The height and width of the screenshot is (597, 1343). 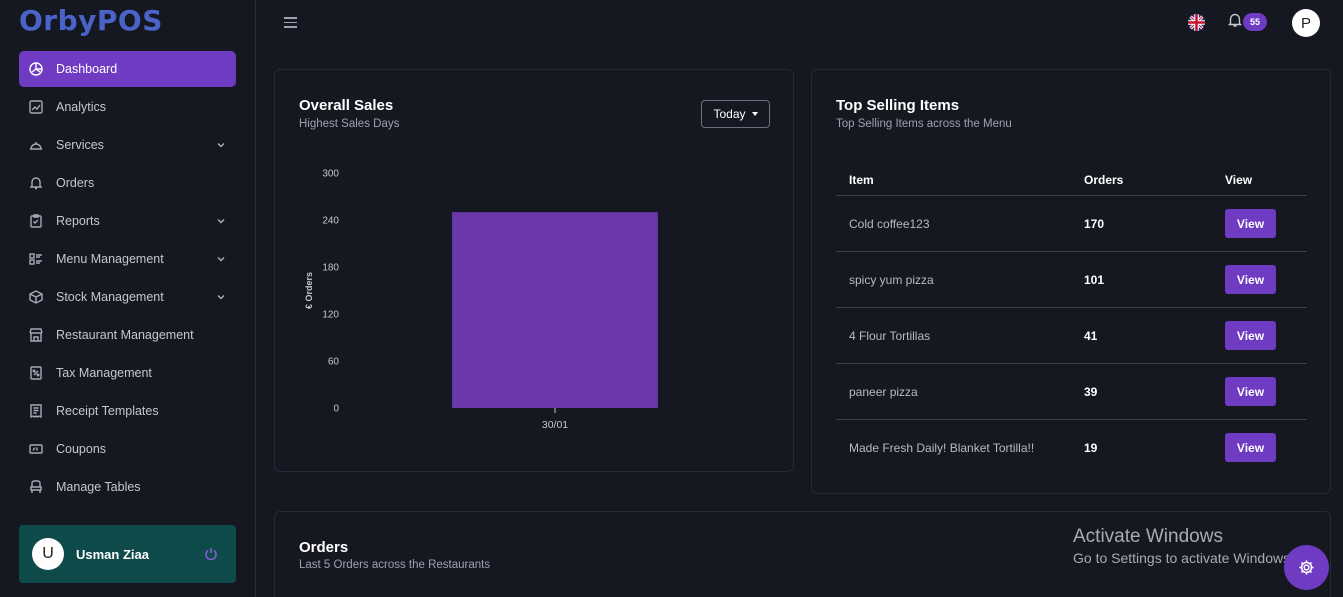 What do you see at coordinates (98, 487) in the screenshot?
I see `sidebar-item-label: Manage Tables` at bounding box center [98, 487].